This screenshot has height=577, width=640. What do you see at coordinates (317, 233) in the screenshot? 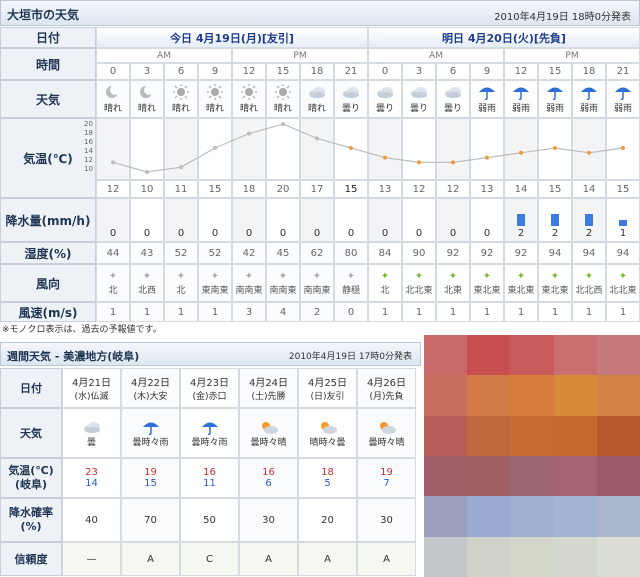
I see `precip-value-6: 0` at bounding box center [317, 233].